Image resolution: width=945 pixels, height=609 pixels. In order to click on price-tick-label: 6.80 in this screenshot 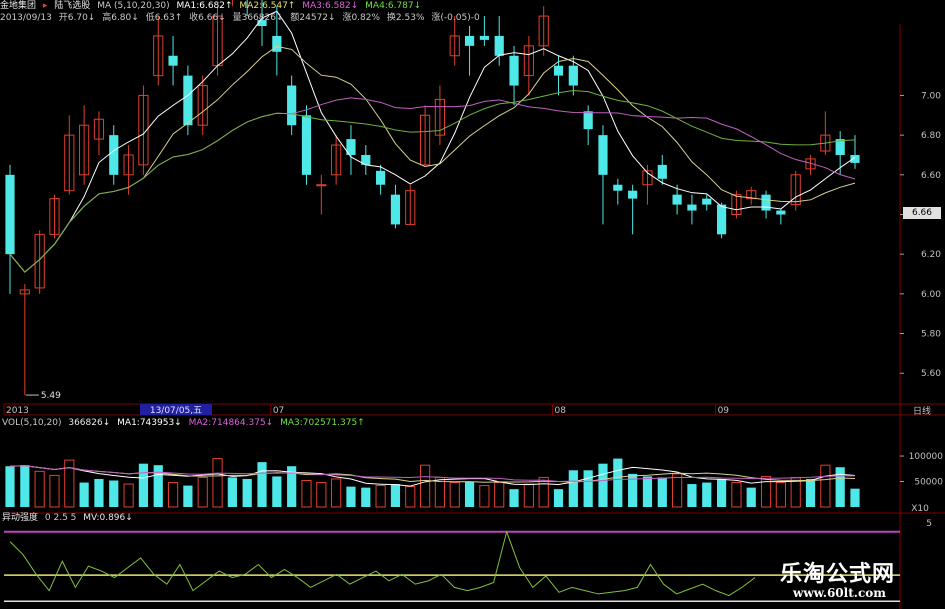, I will do `click(931, 136)`.